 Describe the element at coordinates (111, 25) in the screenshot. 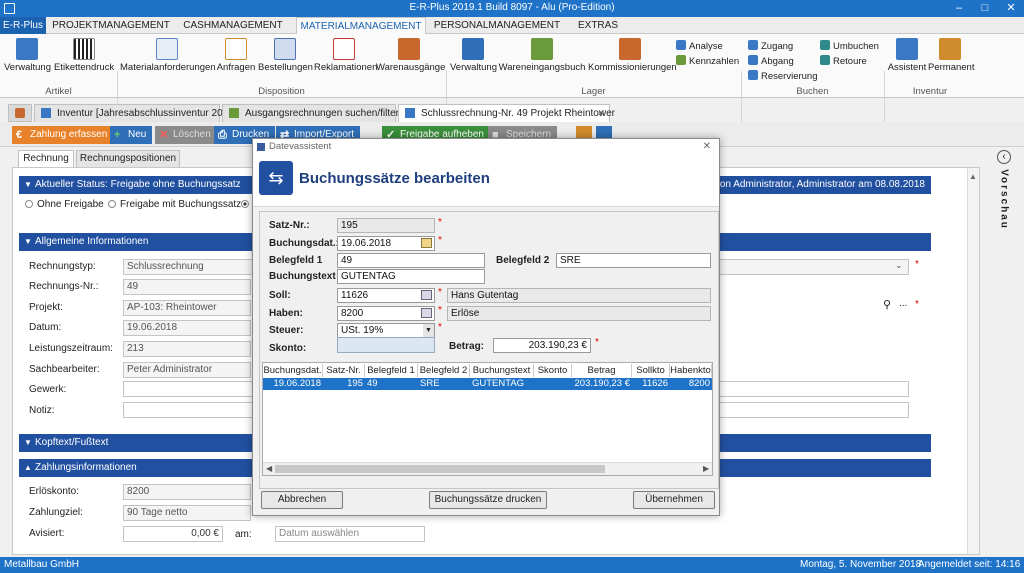

I see `tab-projektmanagement: PROJEKTMANAGEMENT` at that location.